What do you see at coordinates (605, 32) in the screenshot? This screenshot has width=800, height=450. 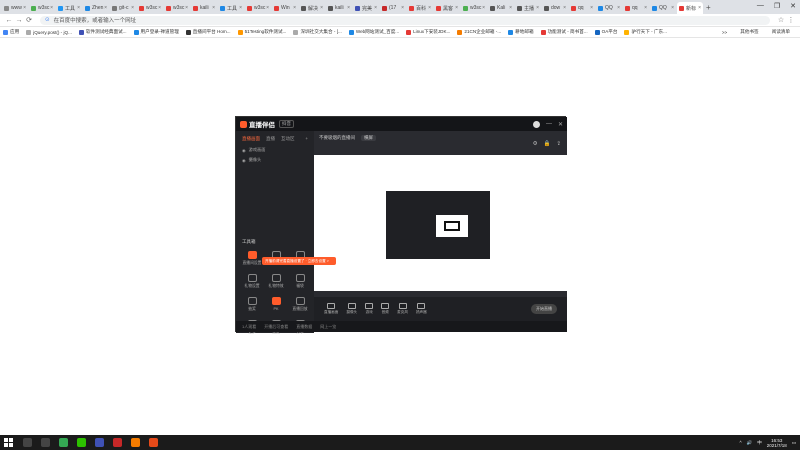 I see `bookmark-item: OA平台` at bounding box center [605, 32].